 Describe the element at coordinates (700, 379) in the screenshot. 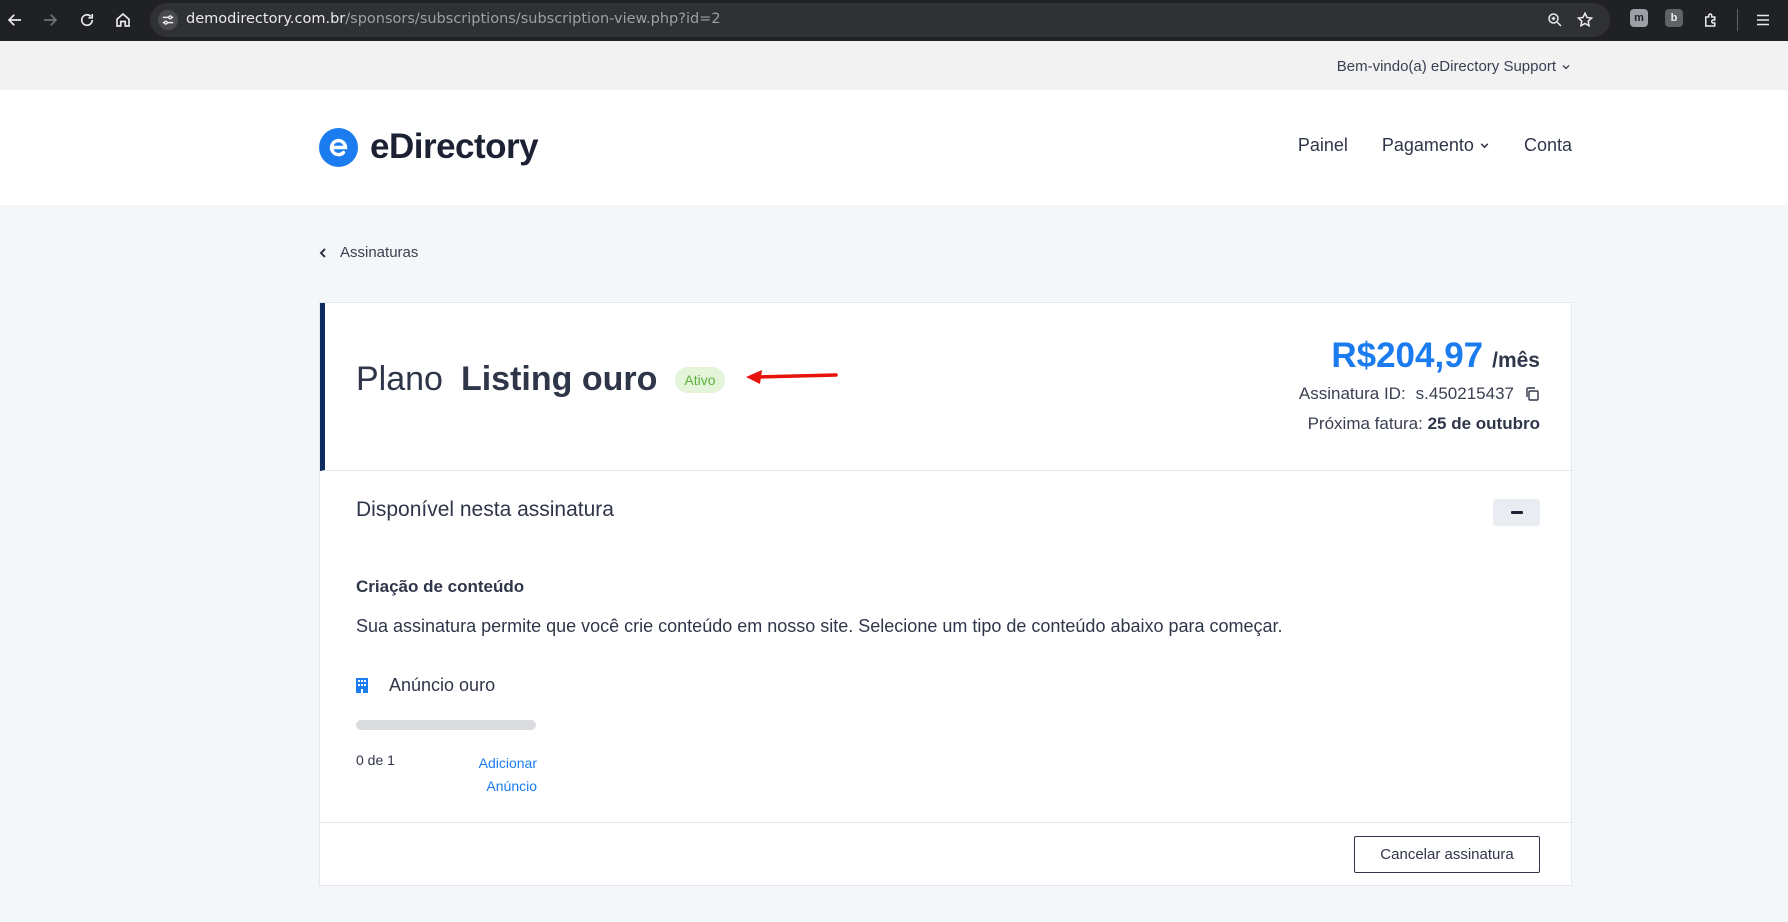

I see `status-badge: Ativo` at that location.